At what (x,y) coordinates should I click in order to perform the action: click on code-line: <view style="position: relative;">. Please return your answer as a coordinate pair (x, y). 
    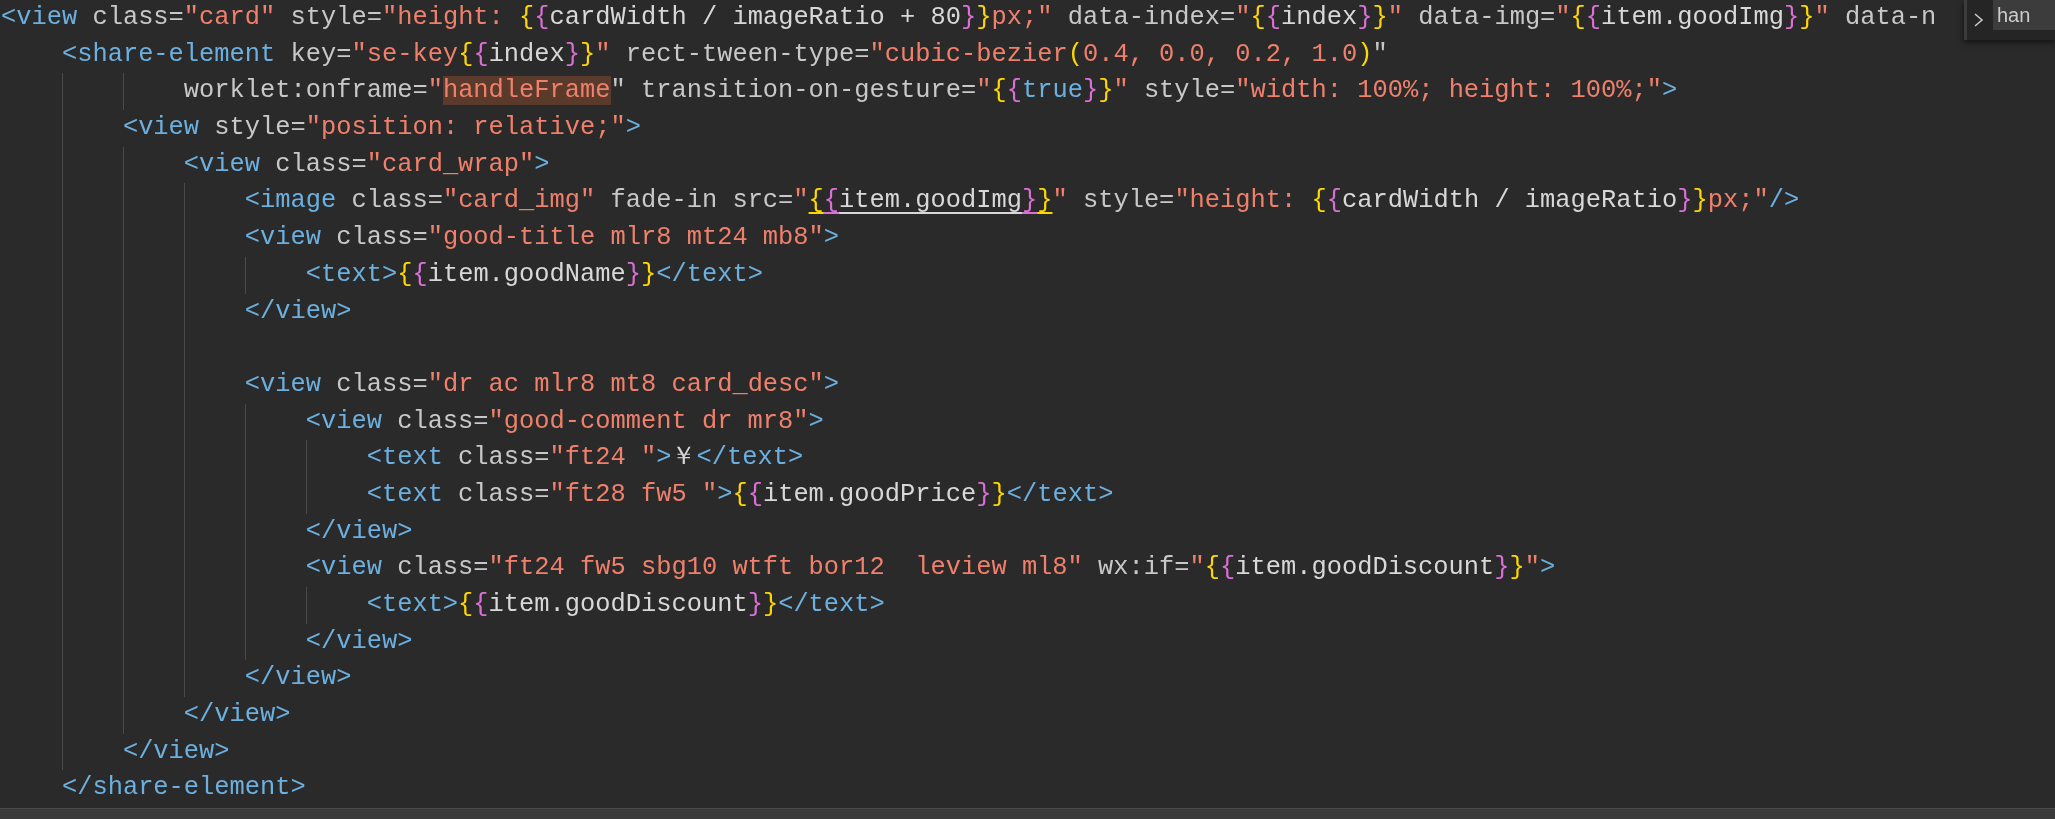
    Looking at the image, I should click on (381, 128).